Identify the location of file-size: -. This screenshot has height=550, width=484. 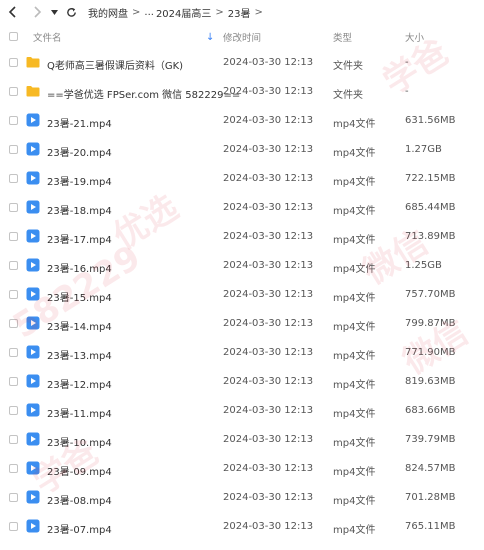
(407, 62).